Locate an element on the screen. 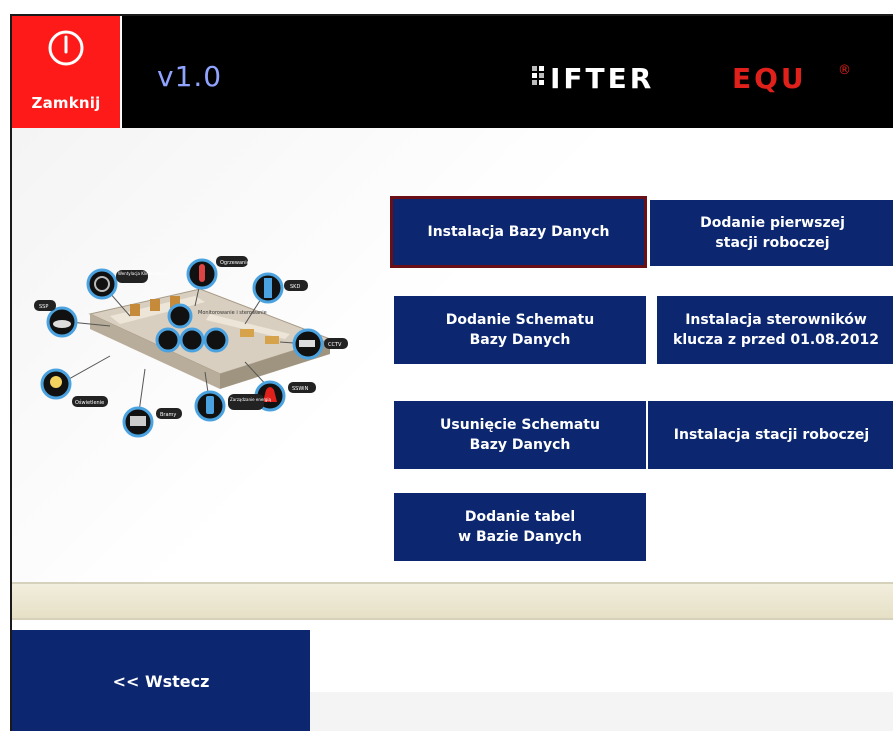 The height and width of the screenshot is (731, 893). close-label: Zamknij is located at coordinates (66, 103).